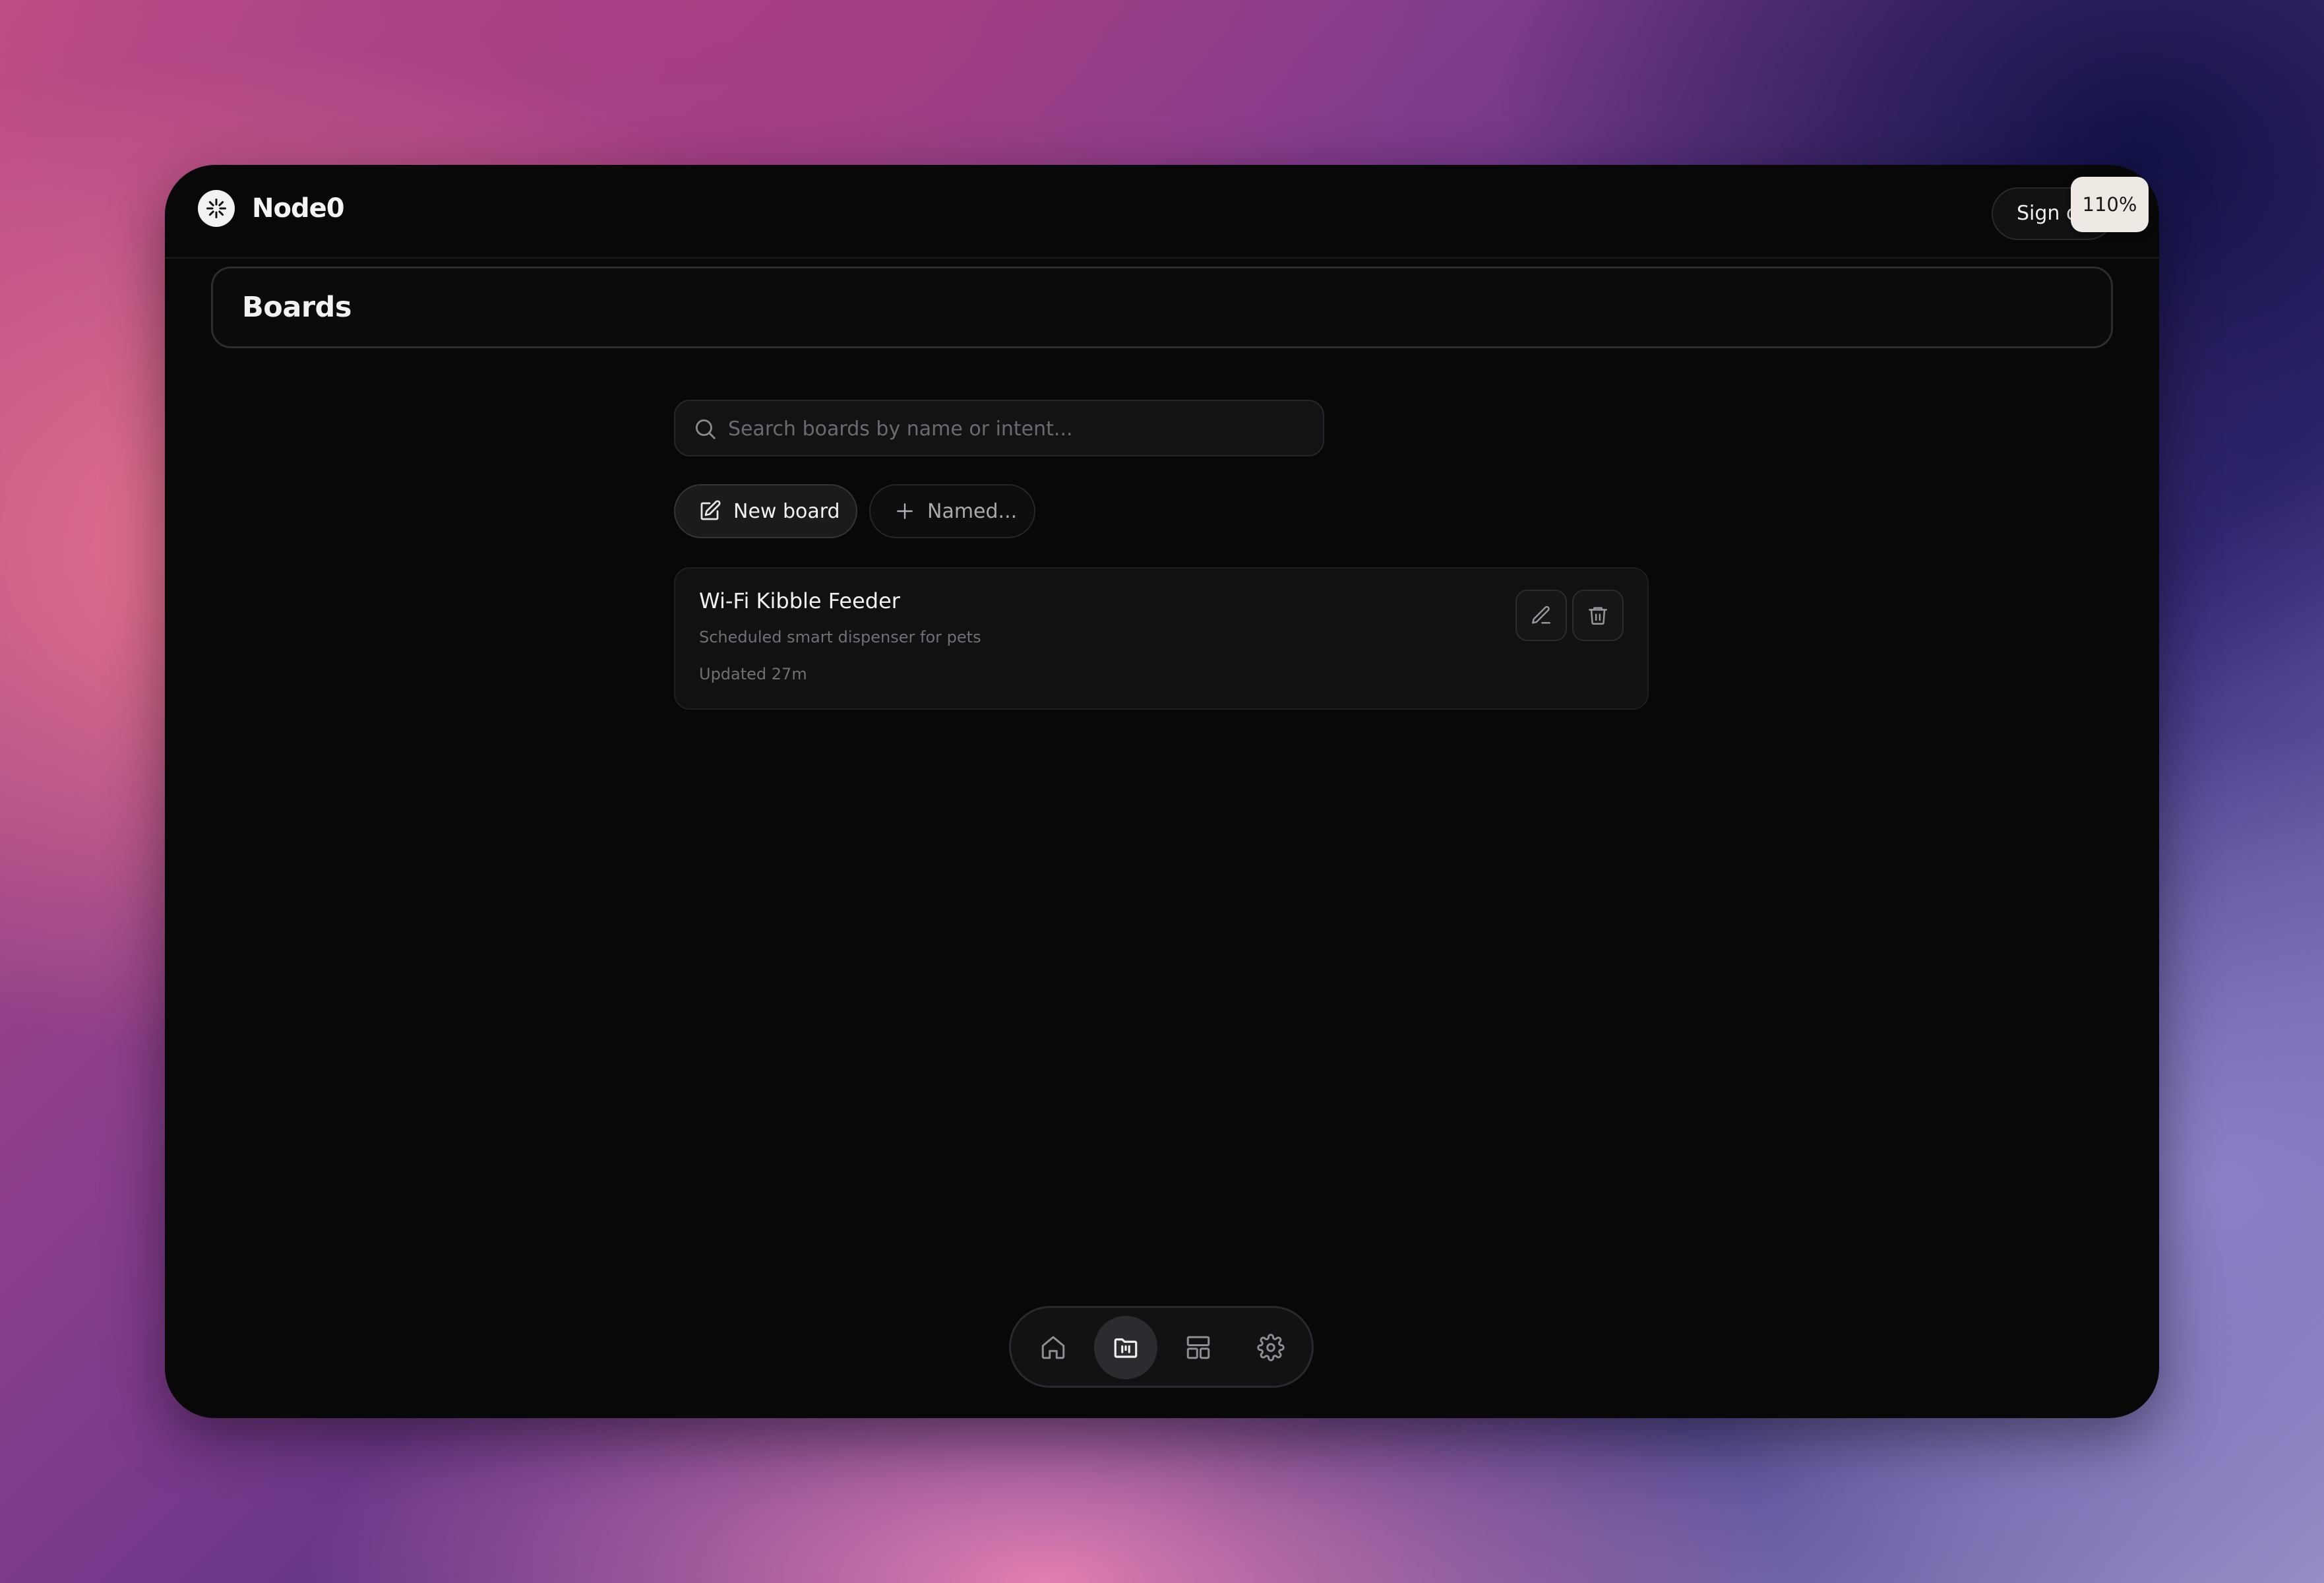  I want to click on new-board-button: New board, so click(765, 511).